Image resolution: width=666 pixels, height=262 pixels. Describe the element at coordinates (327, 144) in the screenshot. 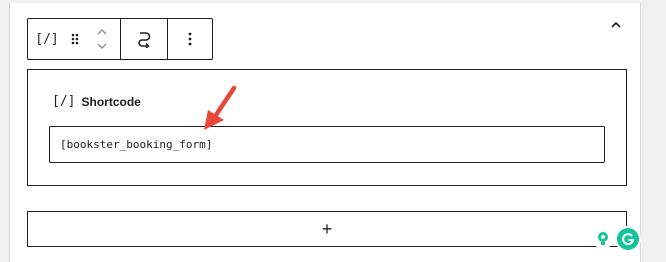

I see `shortcode-input` at that location.